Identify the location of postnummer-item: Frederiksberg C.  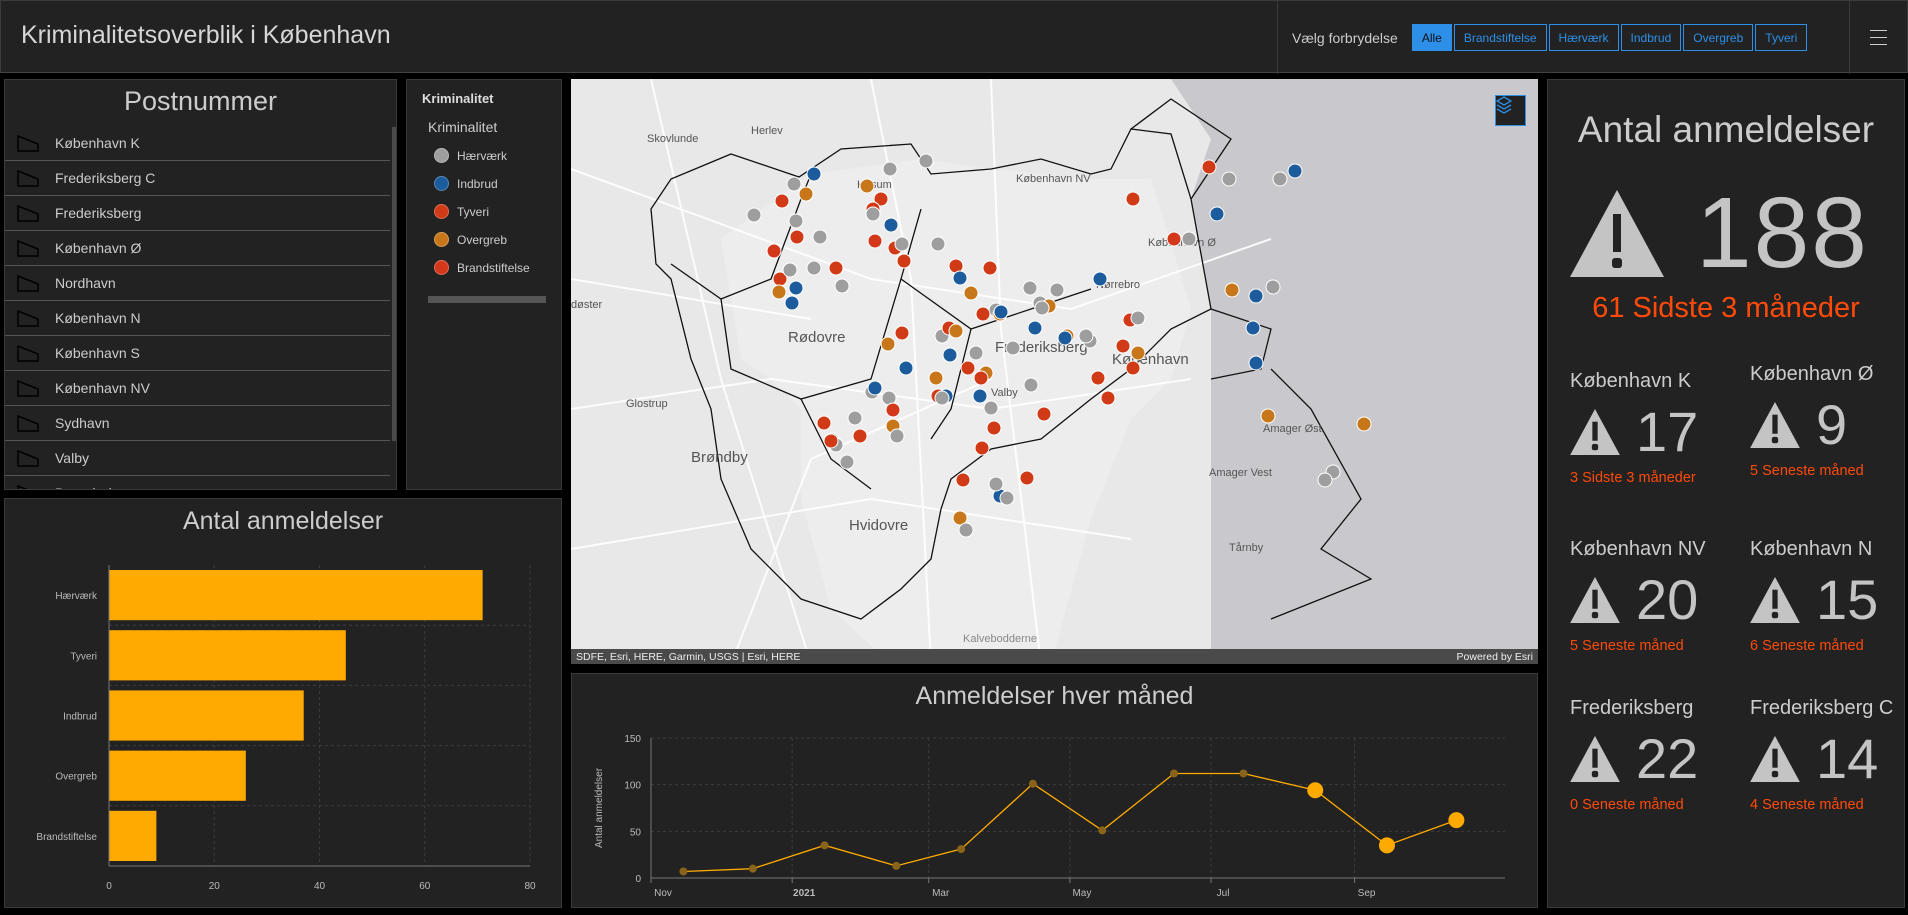
(197, 178).